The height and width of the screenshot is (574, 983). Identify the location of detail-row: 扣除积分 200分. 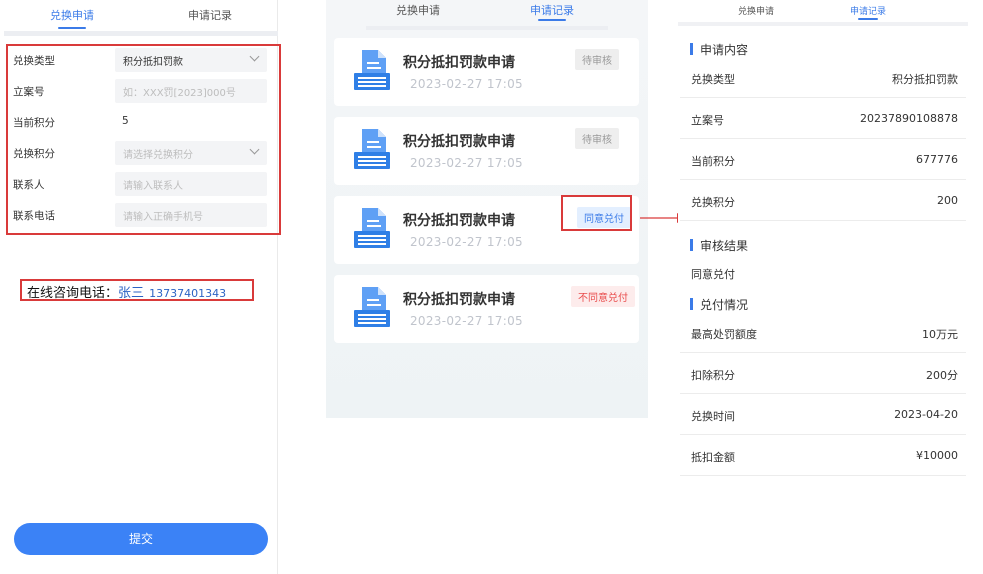
(823, 374).